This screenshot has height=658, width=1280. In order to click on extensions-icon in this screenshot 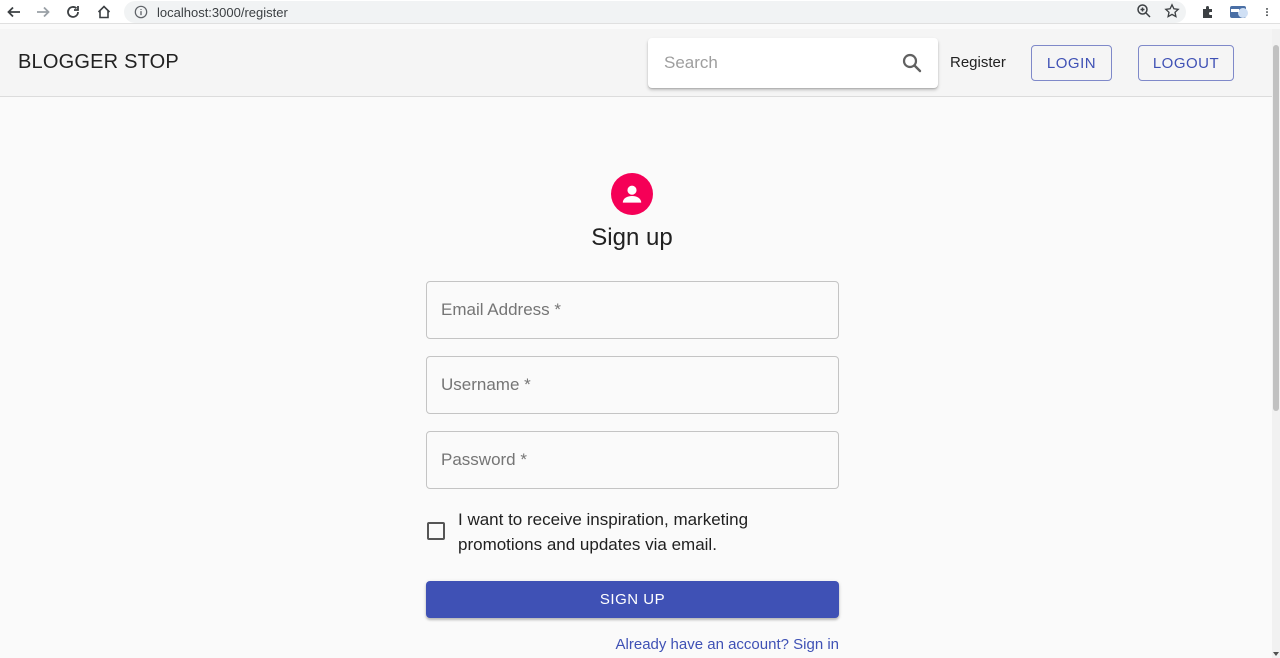, I will do `click(1208, 12)`.